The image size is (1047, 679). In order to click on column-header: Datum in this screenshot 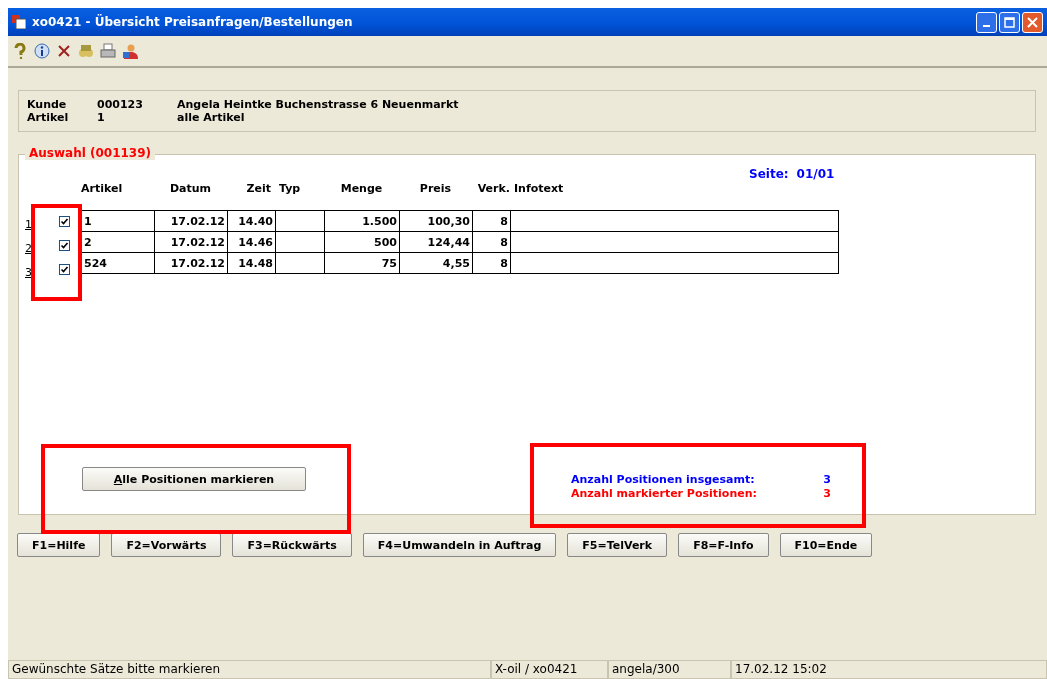, I will do `click(190, 188)`.